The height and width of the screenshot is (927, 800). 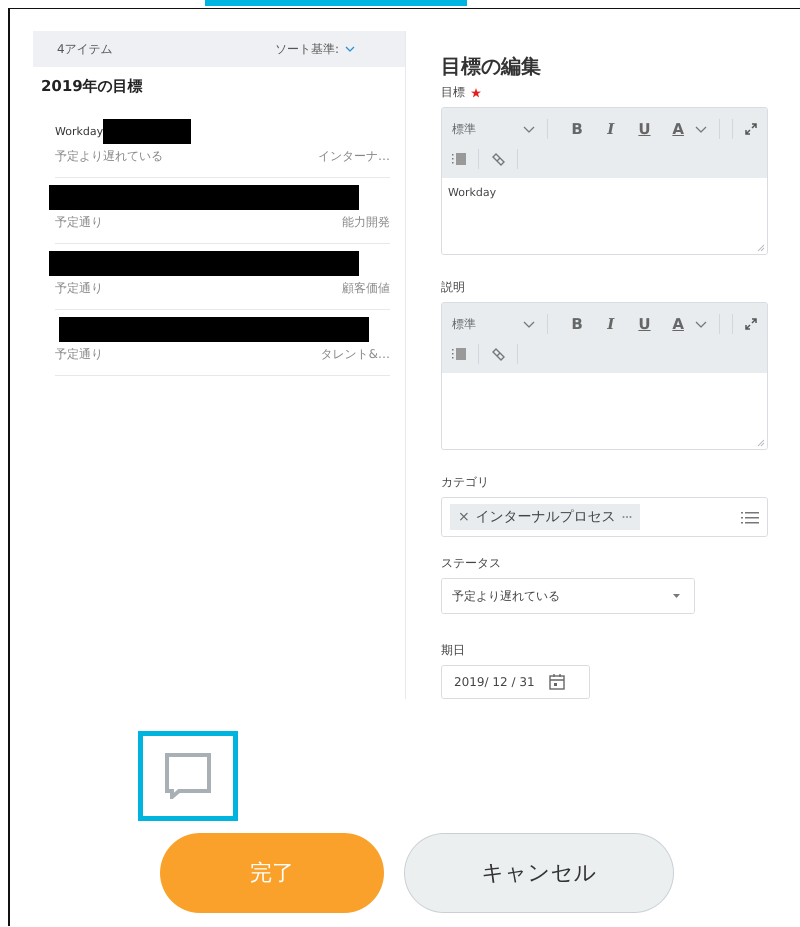 I want to click on comment-button, so click(x=188, y=776).